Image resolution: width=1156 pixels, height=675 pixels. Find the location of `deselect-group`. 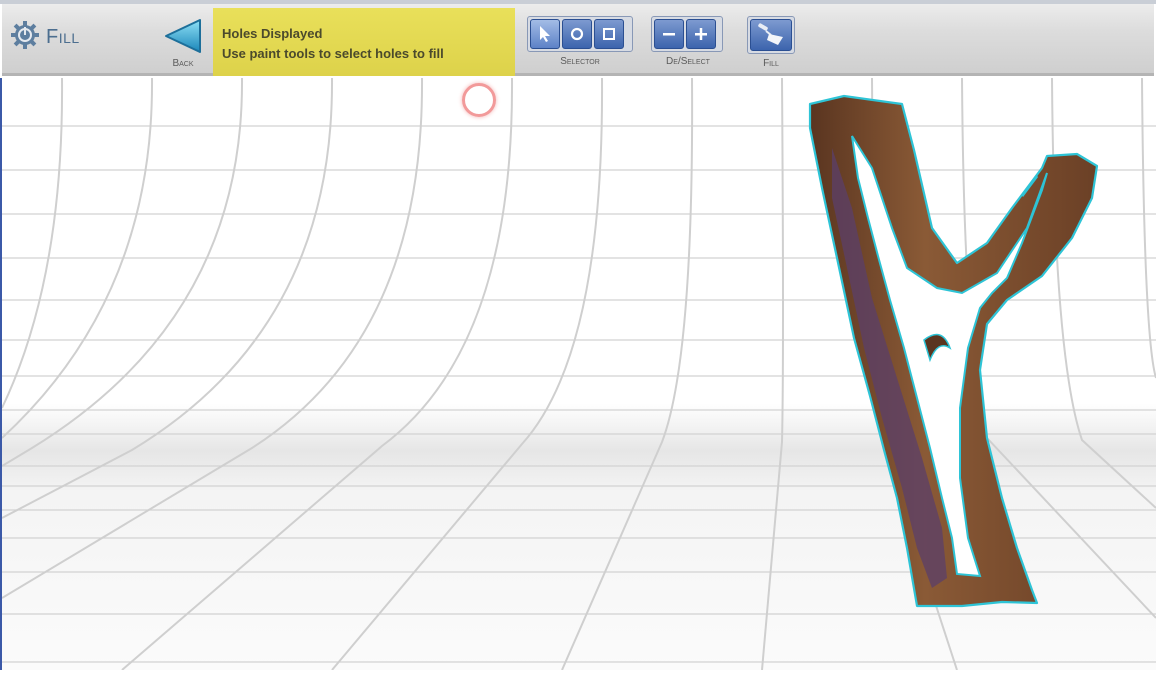

deselect-group is located at coordinates (687, 34).